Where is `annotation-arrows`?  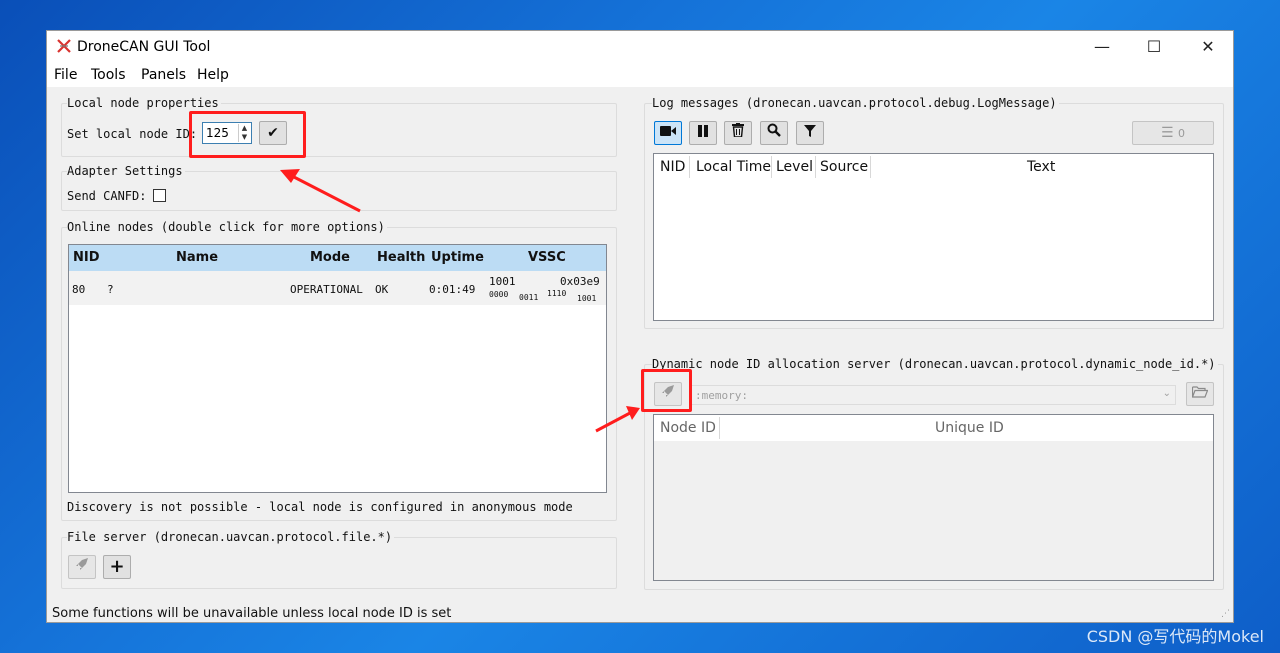 annotation-arrows is located at coordinates (460, 301).